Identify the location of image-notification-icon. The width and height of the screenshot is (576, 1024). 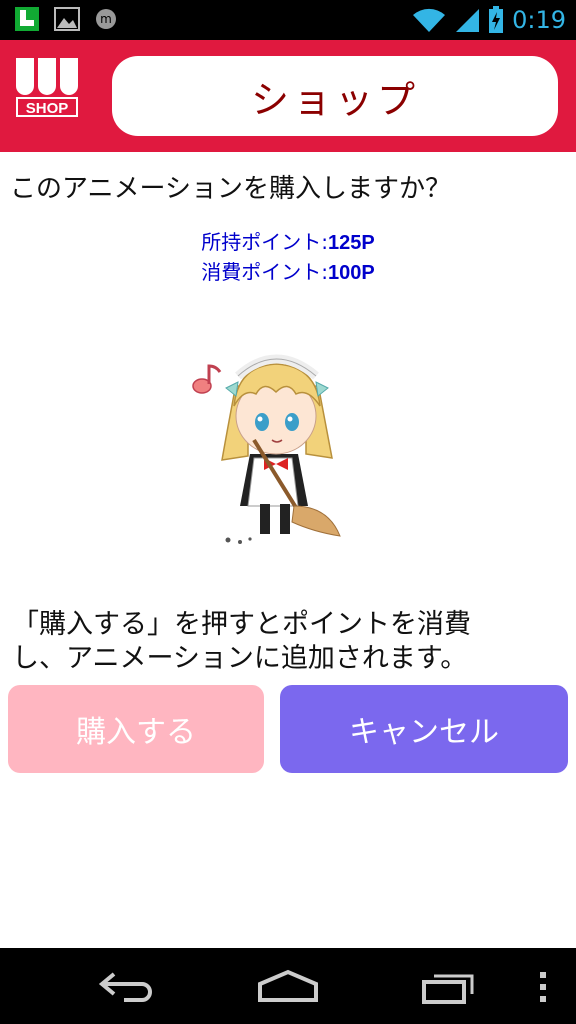
(67, 19).